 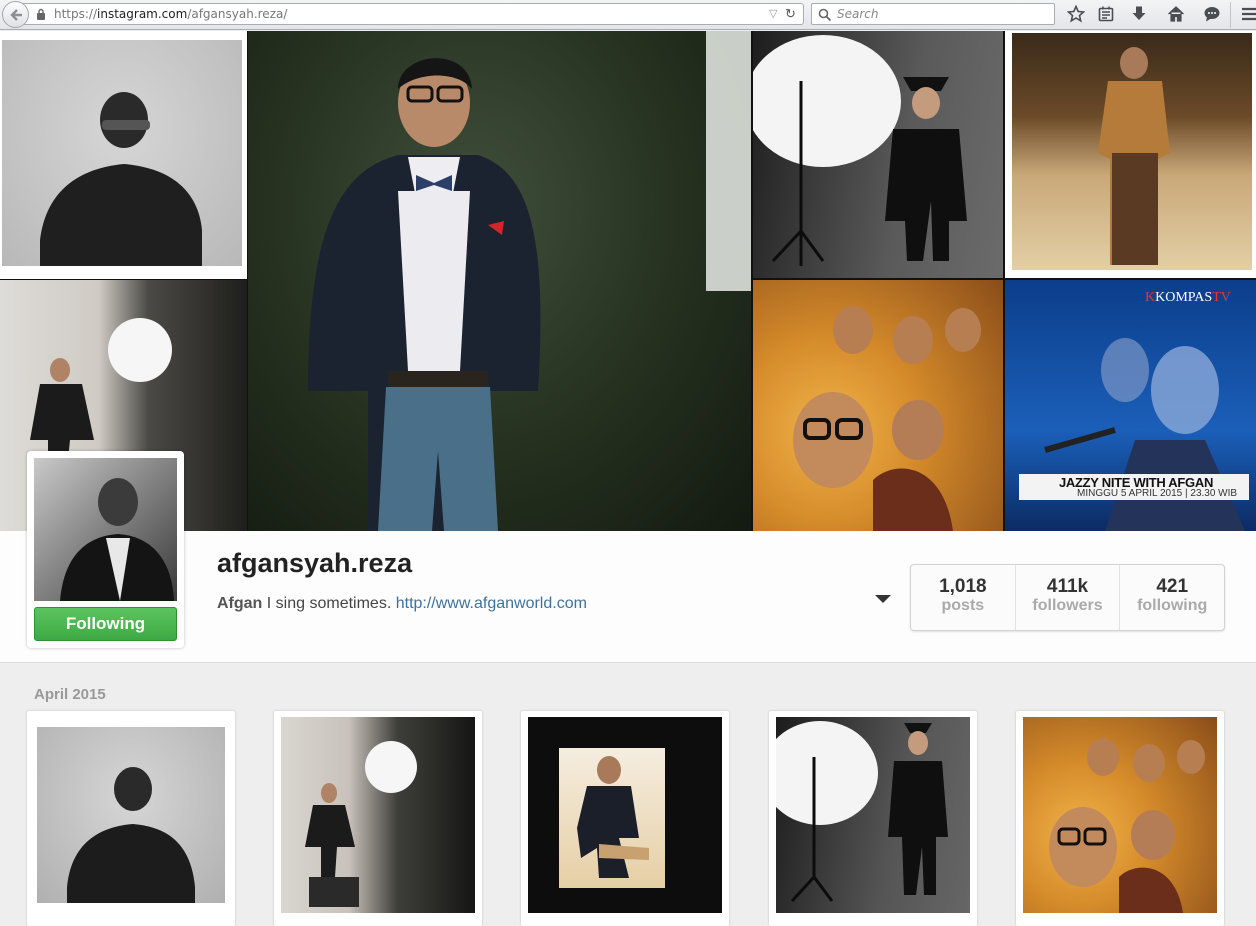 I want to click on url-domain: instagram.com, so click(x=142, y=14).